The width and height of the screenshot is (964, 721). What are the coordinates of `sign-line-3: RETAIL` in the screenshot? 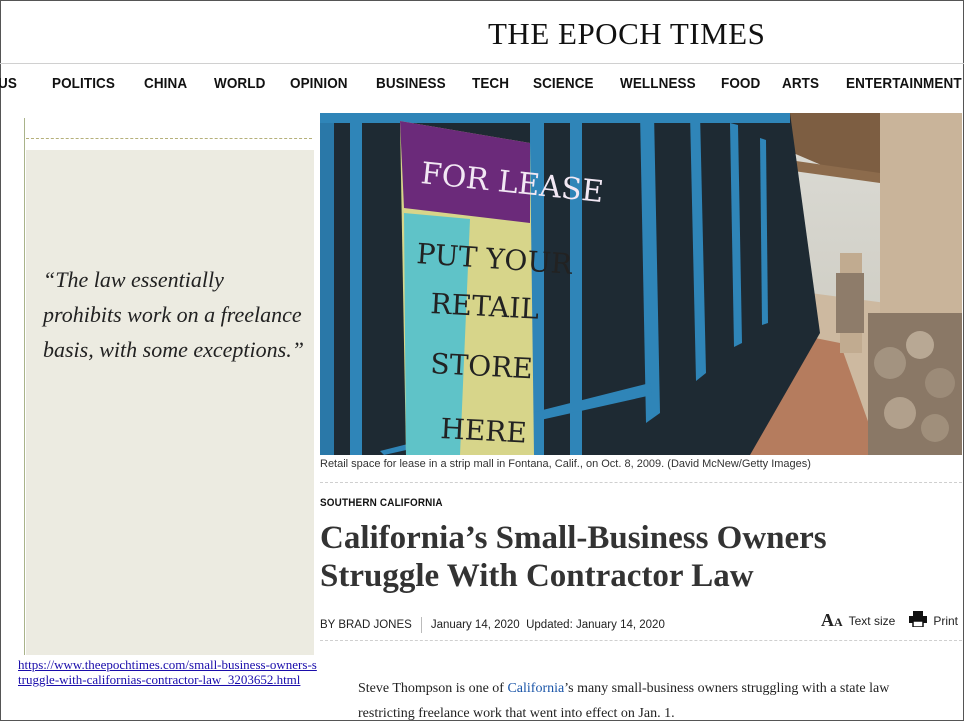 It's located at (485, 306).